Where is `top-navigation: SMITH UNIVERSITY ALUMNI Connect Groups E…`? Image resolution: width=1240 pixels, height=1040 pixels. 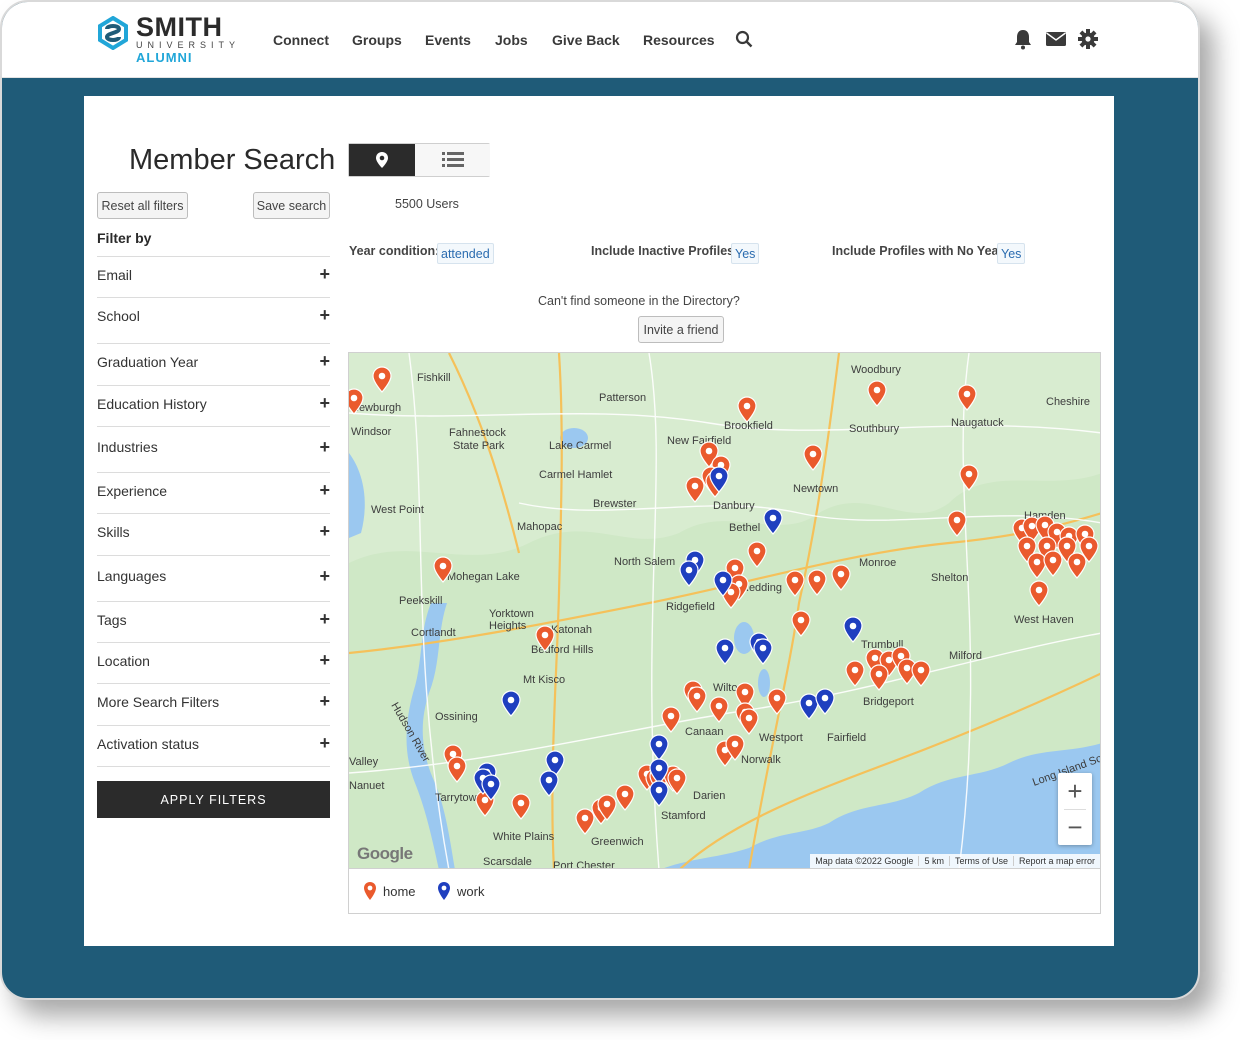
top-navigation: SMITH UNIVERSITY ALUMNI Connect Groups E… is located at coordinates (600, 40).